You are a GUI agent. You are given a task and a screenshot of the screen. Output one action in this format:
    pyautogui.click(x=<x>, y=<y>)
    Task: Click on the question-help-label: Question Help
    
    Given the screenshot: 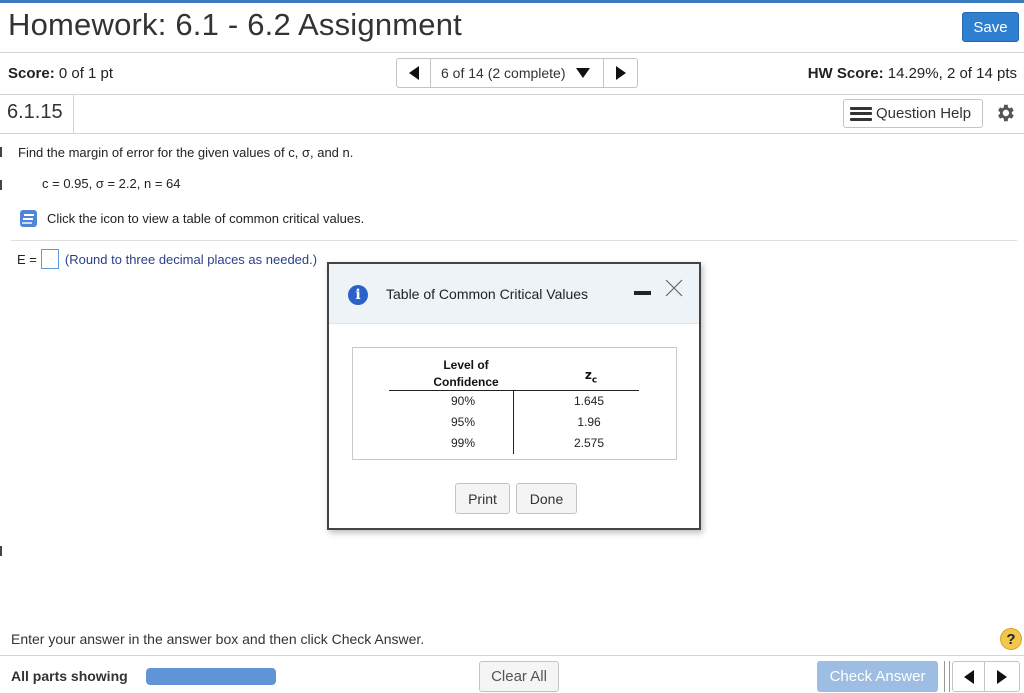 What is the action you would take?
    pyautogui.click(x=924, y=113)
    